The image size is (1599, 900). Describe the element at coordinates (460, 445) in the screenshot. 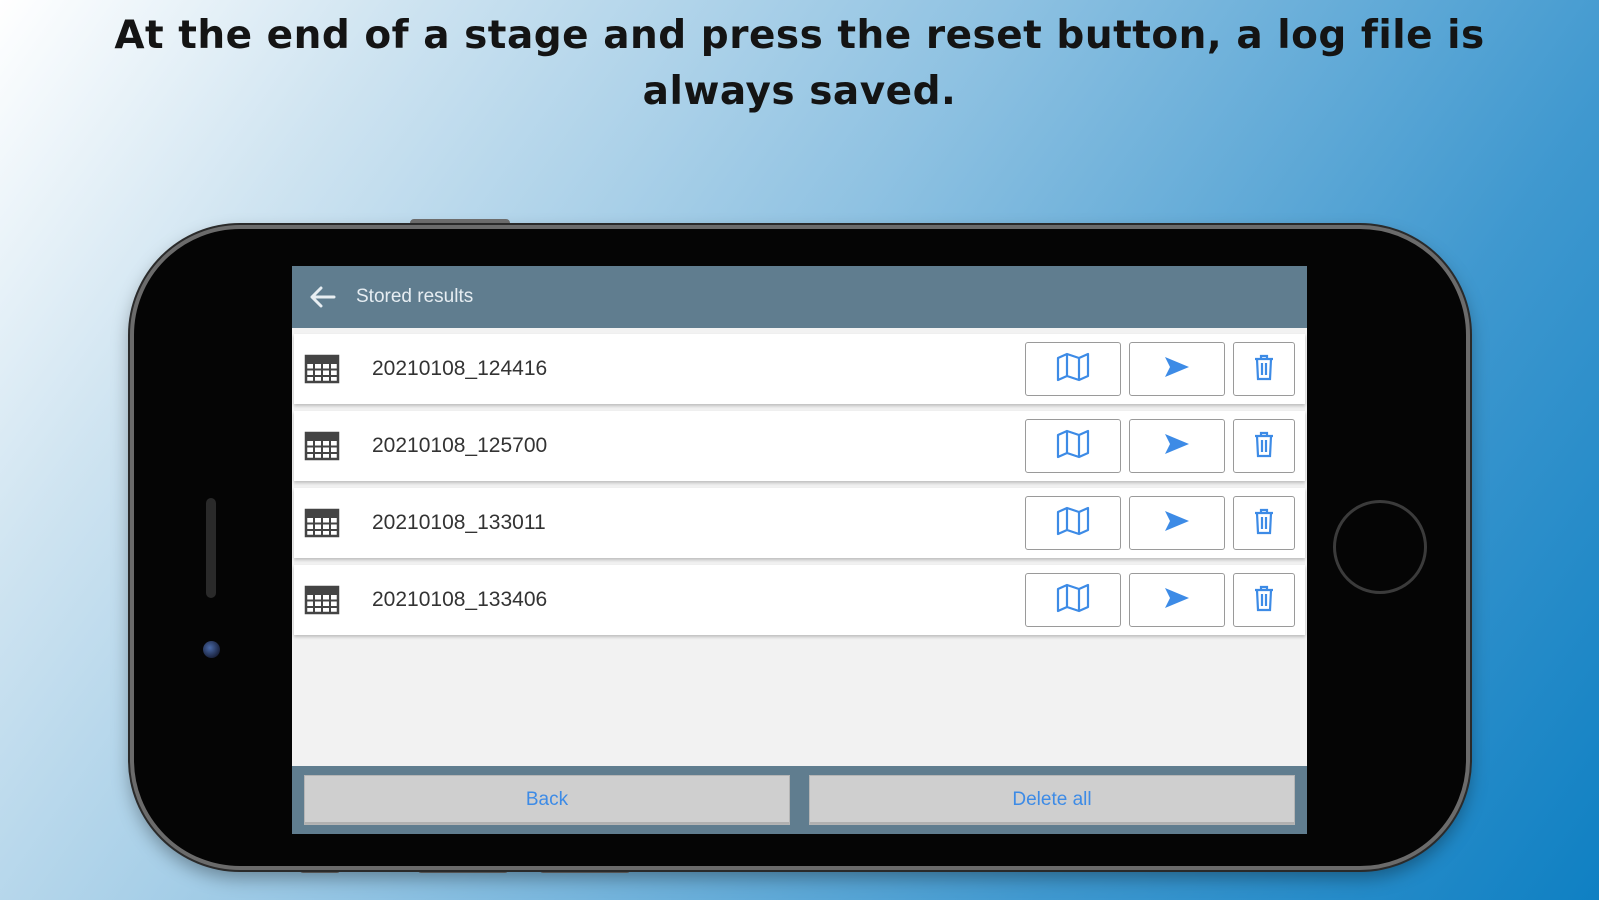

I see `result-name: 20210108_125700` at that location.